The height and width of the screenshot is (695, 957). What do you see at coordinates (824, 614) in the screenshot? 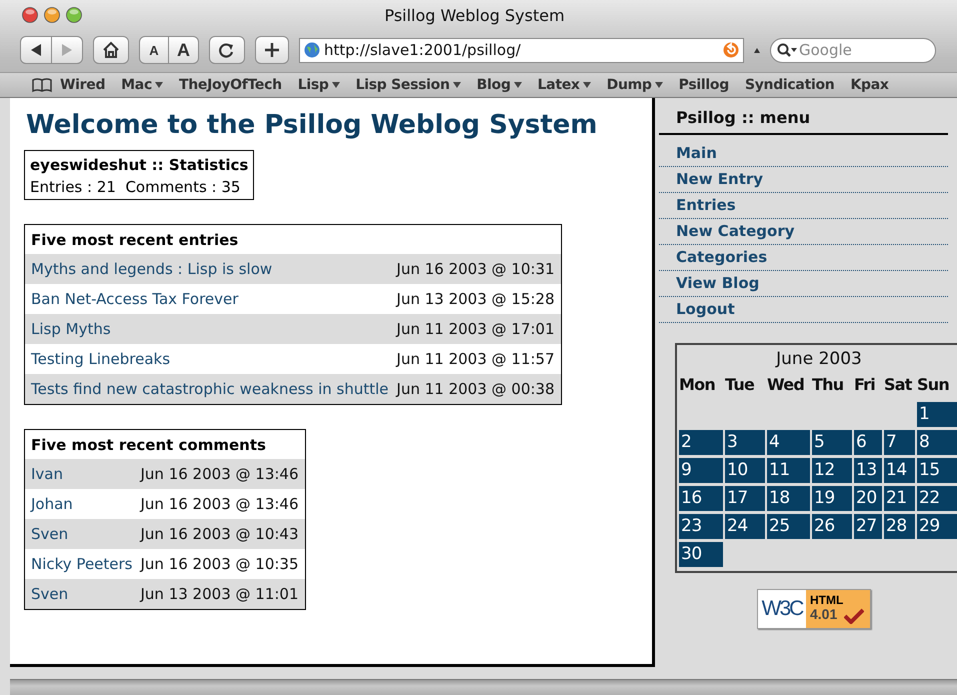
I see `badge-version: 4.01` at bounding box center [824, 614].